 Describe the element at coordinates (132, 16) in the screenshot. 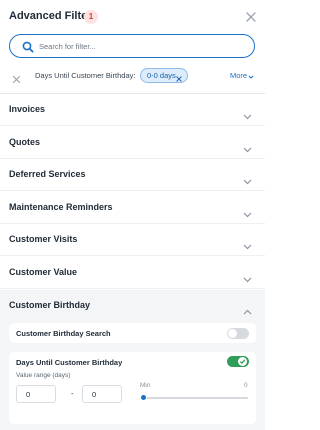

I see `filters-header: Advanced Filters 1` at that location.